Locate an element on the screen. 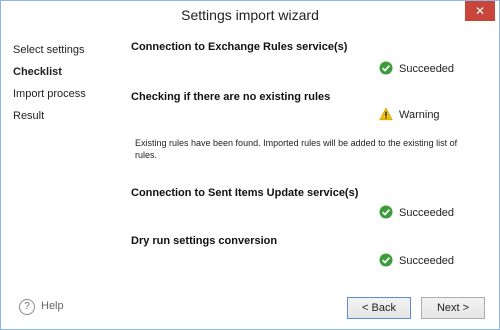  window-title: Settings import wizard is located at coordinates (250, 15).